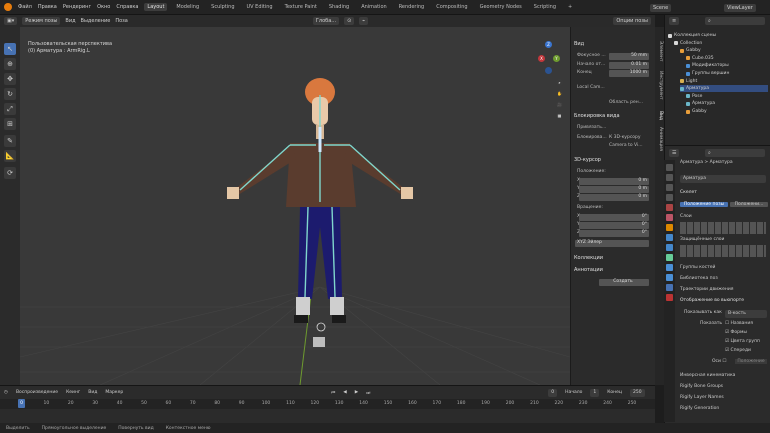  What do you see at coordinates (11, 21) in the screenshot?
I see `editor-type-button: ▣▾` at bounding box center [11, 21].